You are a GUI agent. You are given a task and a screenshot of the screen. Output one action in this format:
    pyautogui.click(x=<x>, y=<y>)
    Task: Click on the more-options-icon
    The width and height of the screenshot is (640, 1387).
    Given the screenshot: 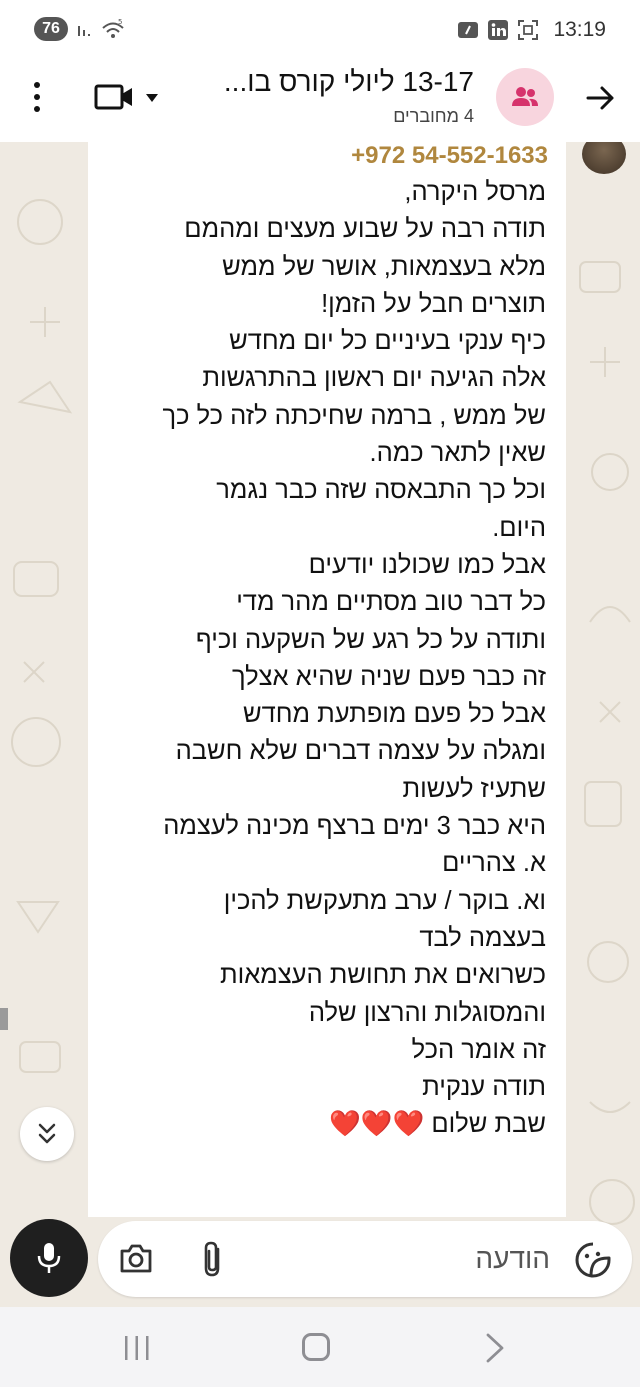 What is the action you would take?
    pyautogui.click(x=37, y=97)
    